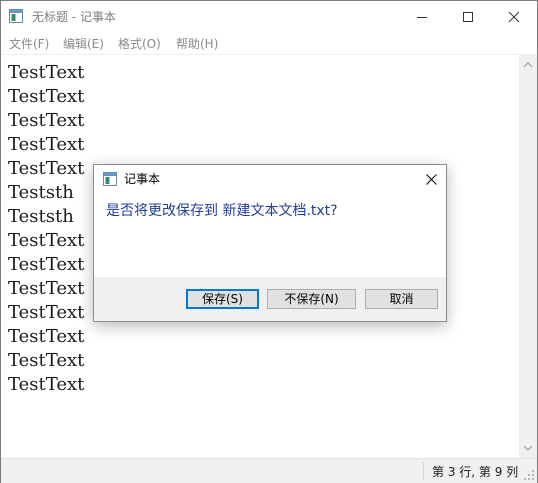 The image size is (538, 483). Describe the element at coordinates (270, 179) in the screenshot. I see `dialog-title-bar: 记事本` at that location.